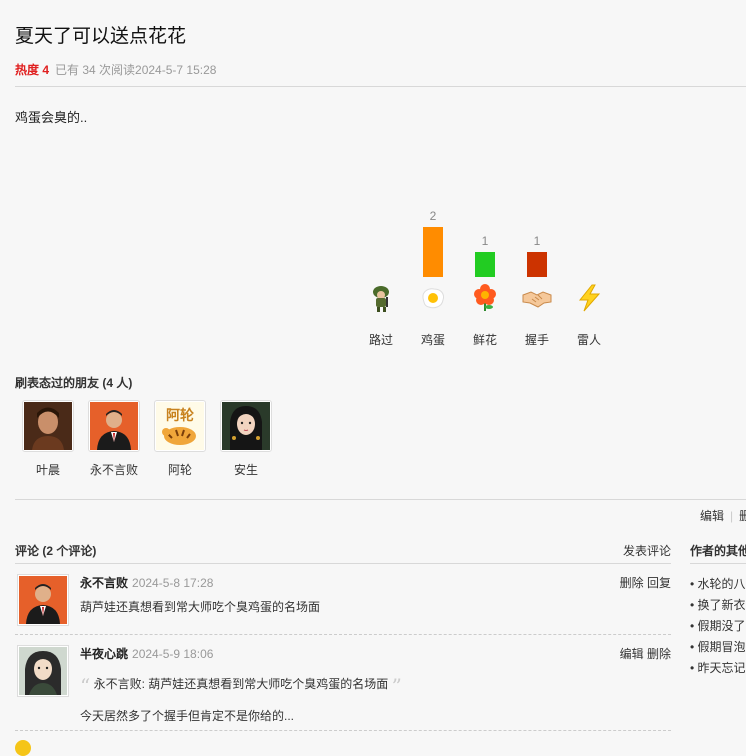 This screenshot has height=756, width=746. I want to click on edit-link: 编辑, so click(712, 516).